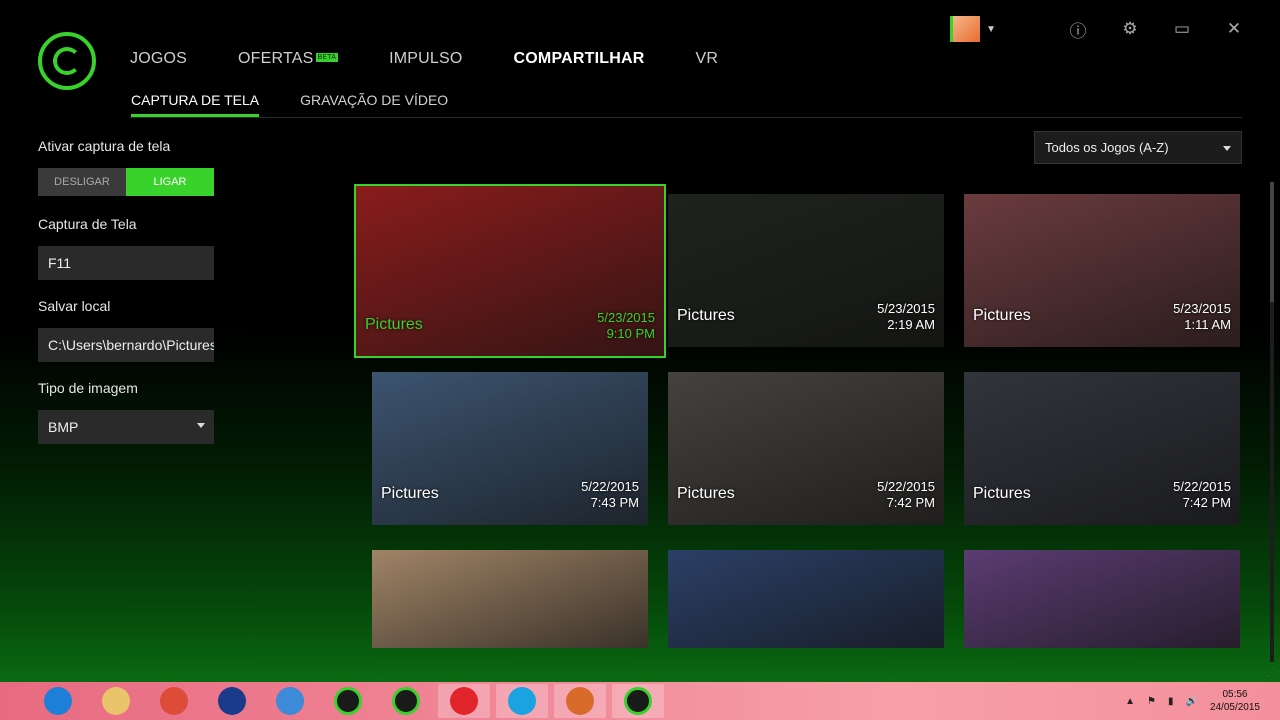  What do you see at coordinates (579, 59) in the screenshot?
I see `nav-compartilhar: COMPARTILHAR` at bounding box center [579, 59].